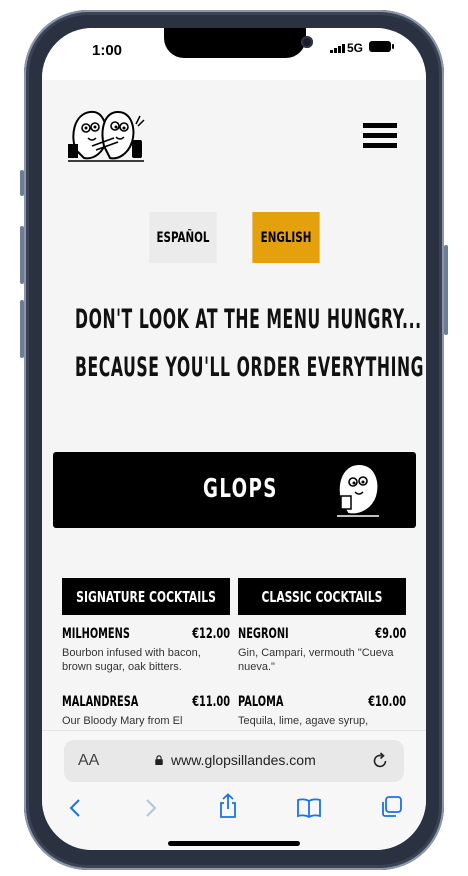 The width and height of the screenshot is (468, 876). I want to click on network-label: 5G, so click(355, 48).